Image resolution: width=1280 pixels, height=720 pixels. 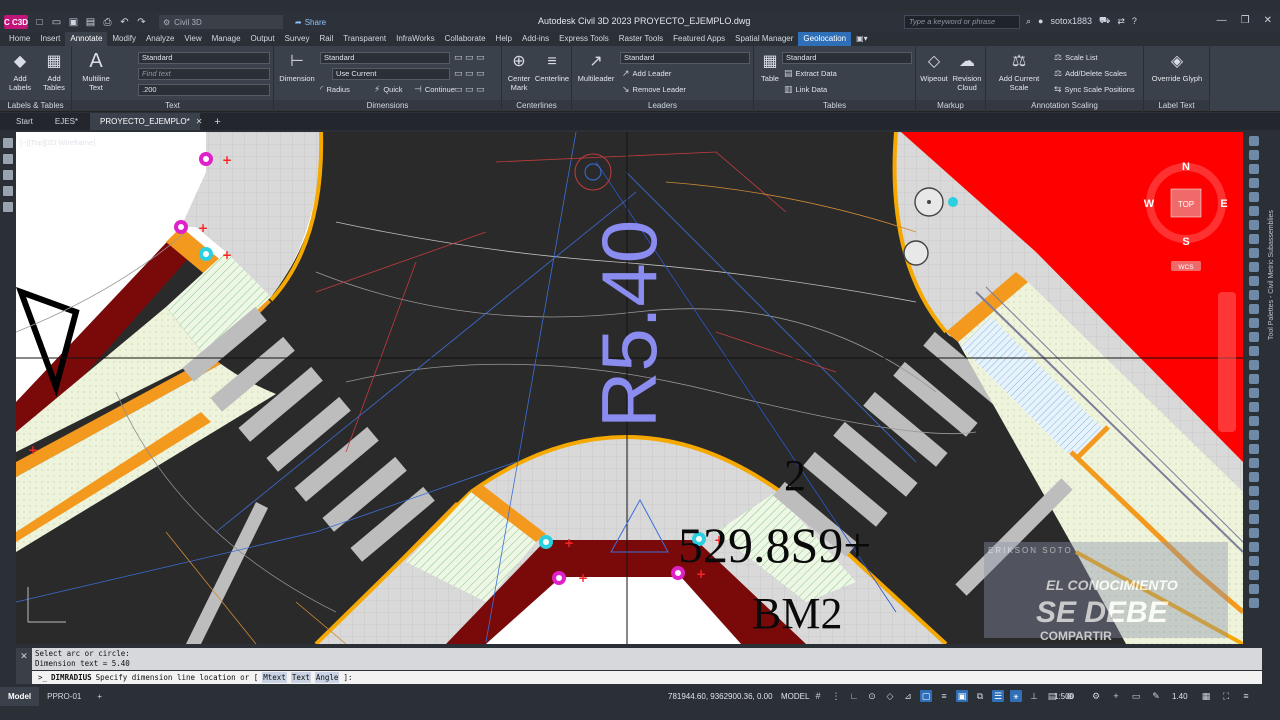 I want to click on layout-tab-ppro: PPRO-01, so click(x=64, y=696).